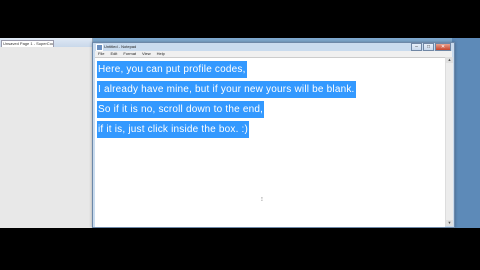 The image size is (480, 270). I want to click on notepad-titlebar: Untitled - Notepad – □ ✕, so click(273, 47).